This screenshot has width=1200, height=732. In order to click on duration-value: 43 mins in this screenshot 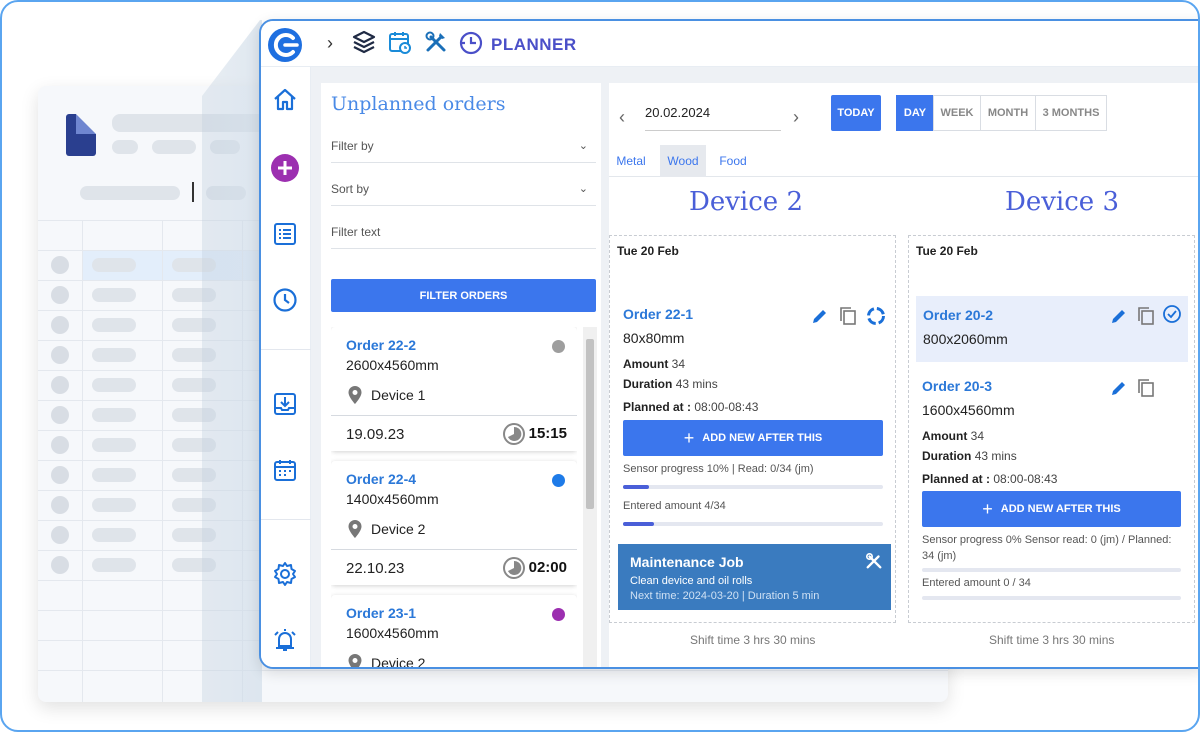, I will do `click(696, 384)`.